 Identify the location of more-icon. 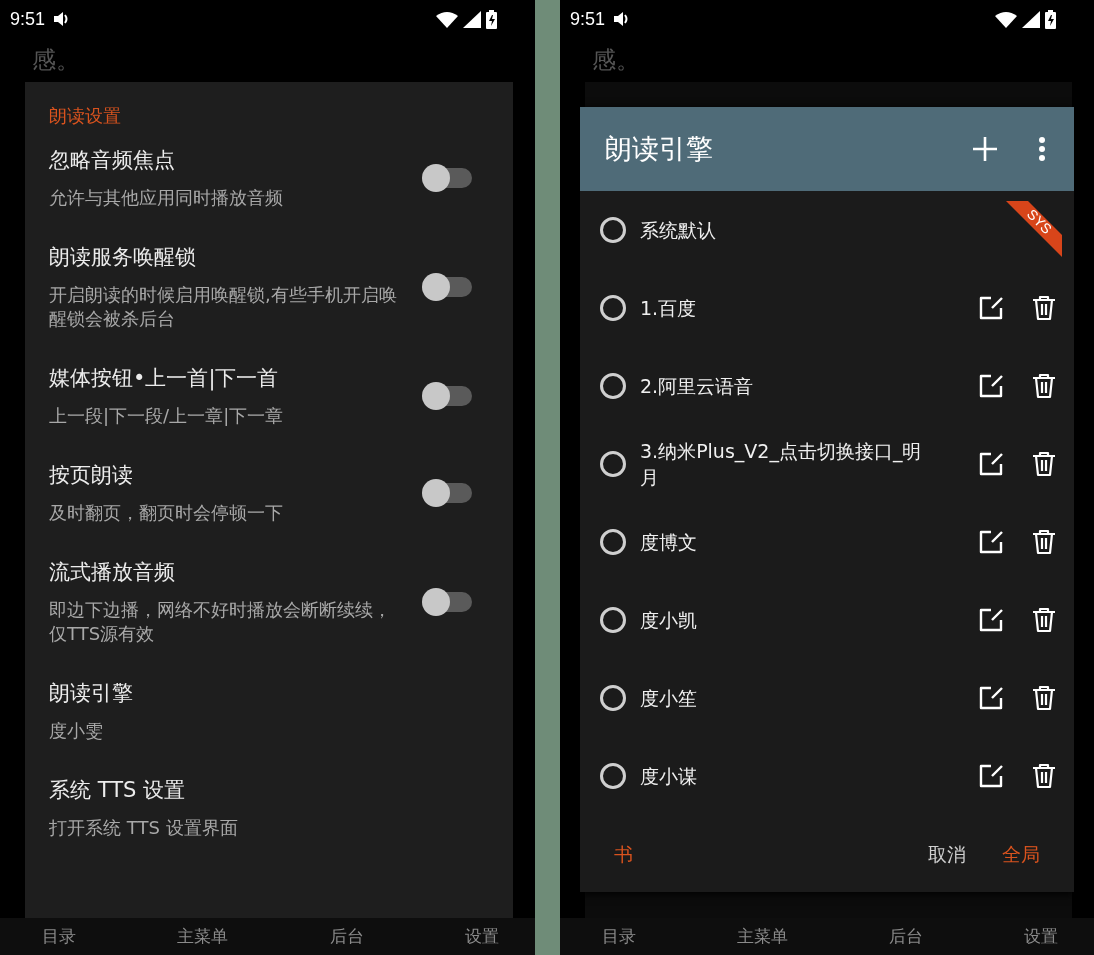
(1042, 149).